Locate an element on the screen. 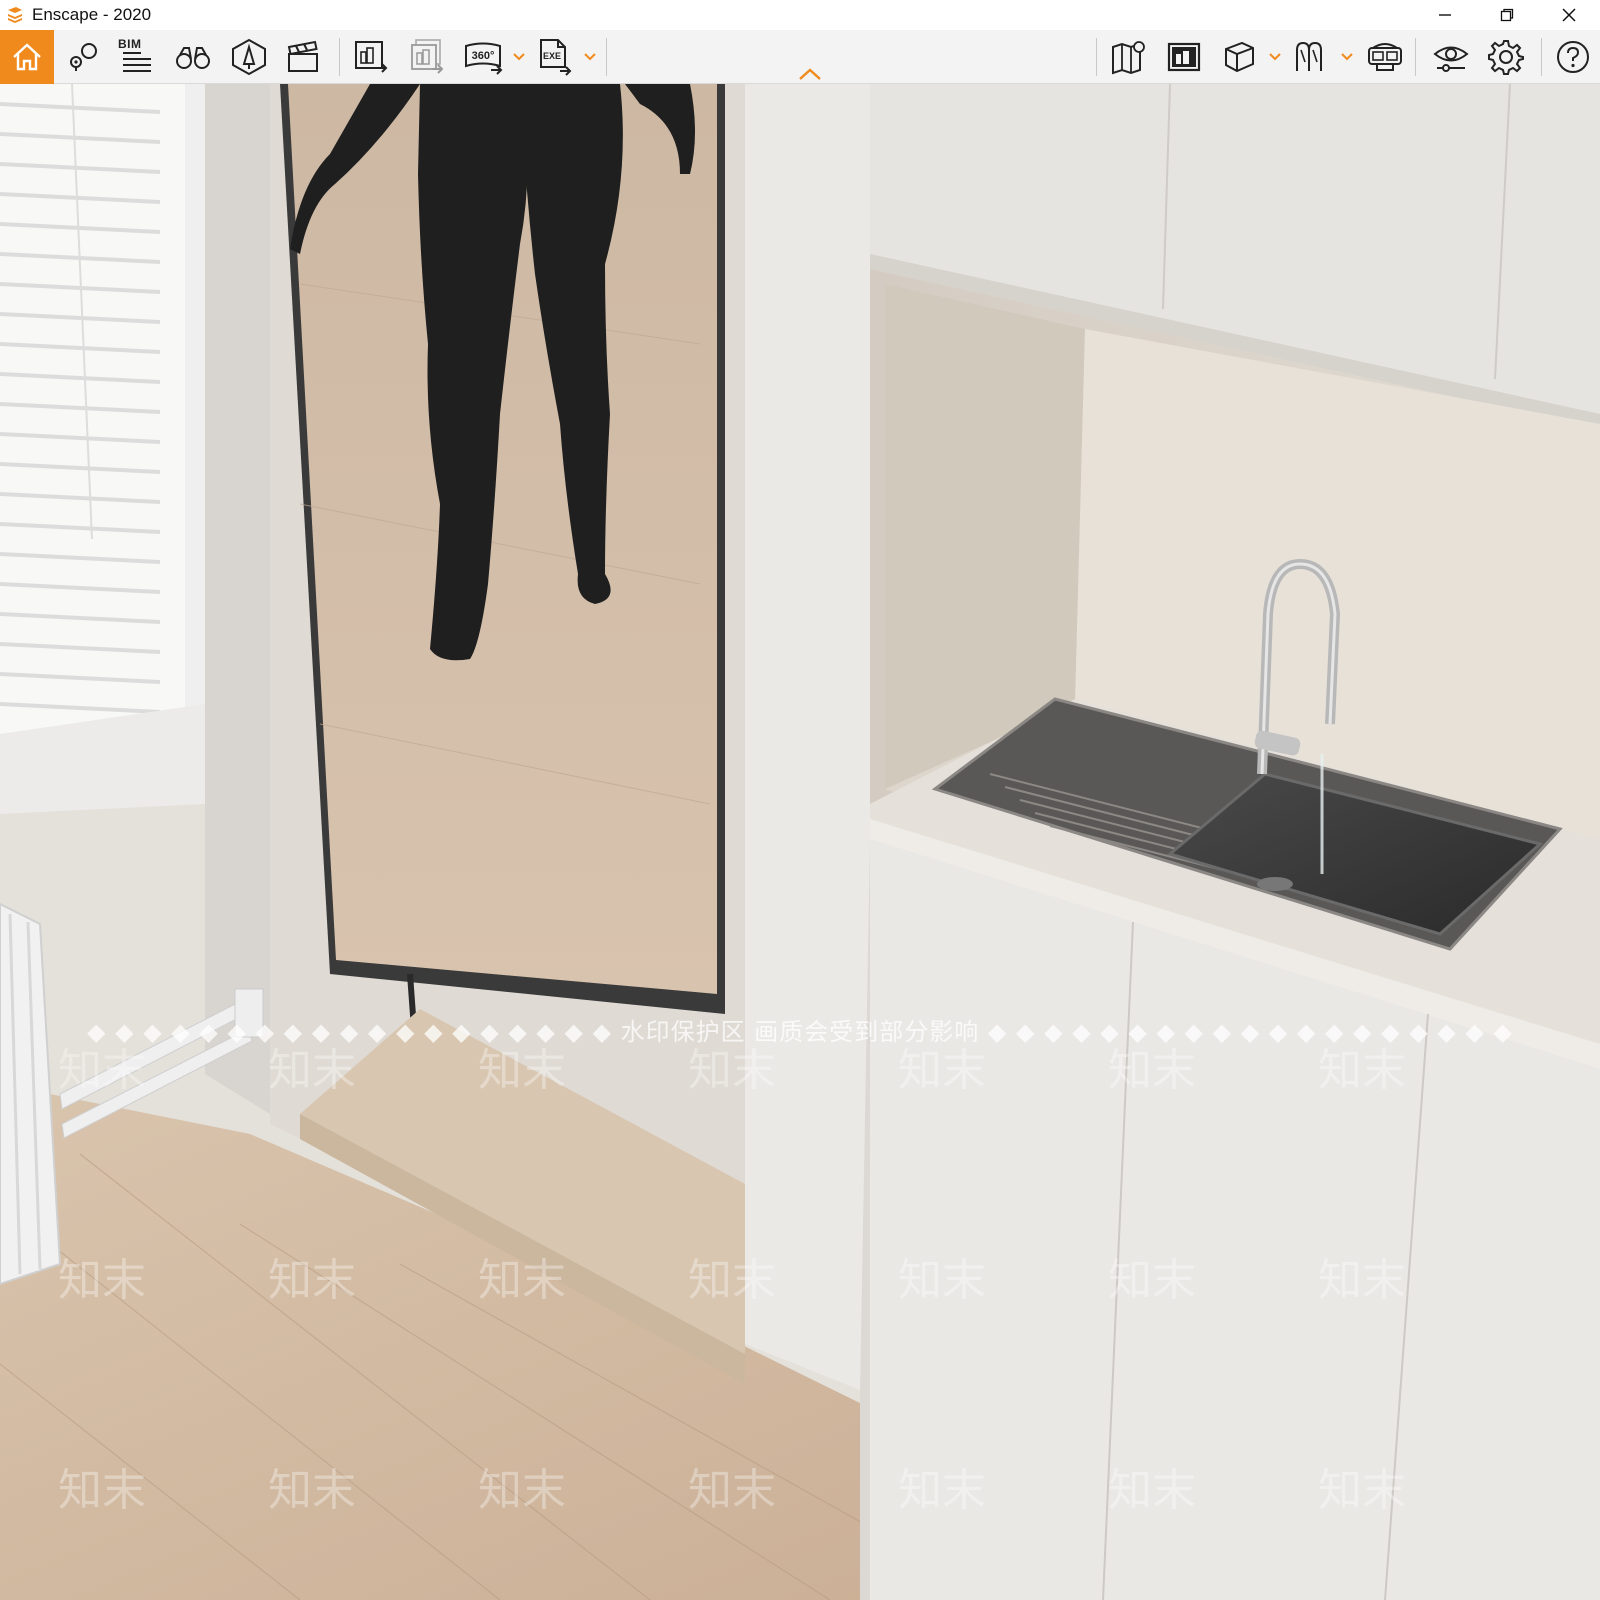  light-view-icon is located at coordinates (1309, 56).